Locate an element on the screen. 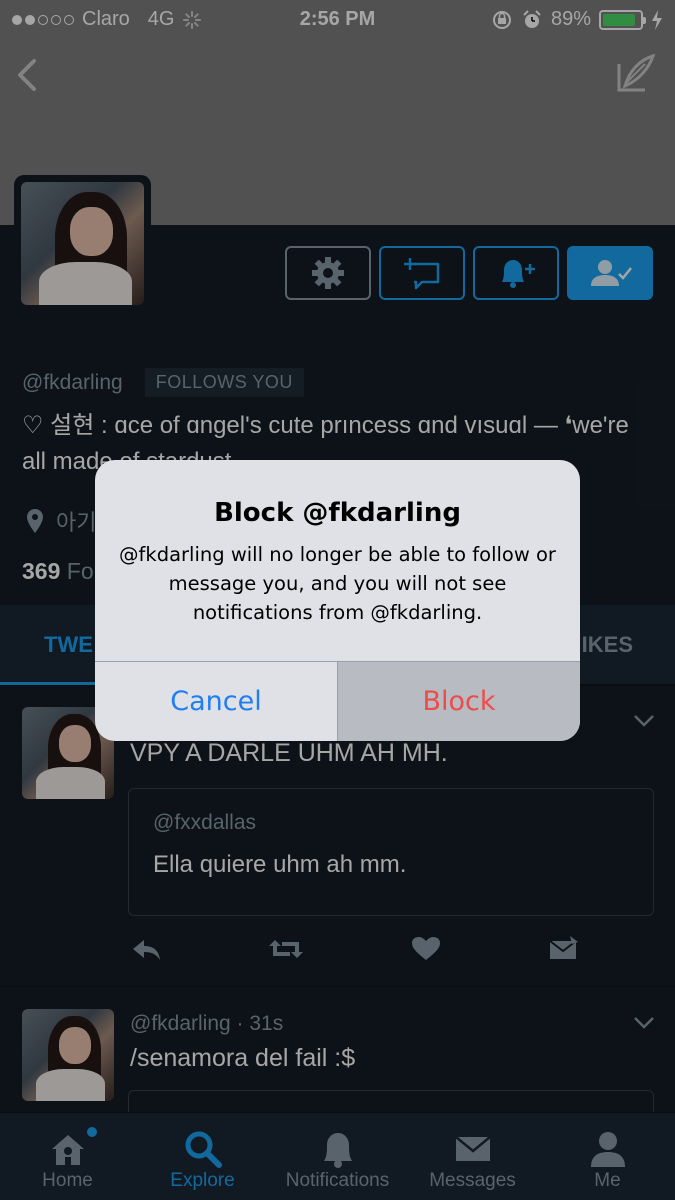 The height and width of the screenshot is (1200, 675). cancel-button: Cancel is located at coordinates (216, 701).